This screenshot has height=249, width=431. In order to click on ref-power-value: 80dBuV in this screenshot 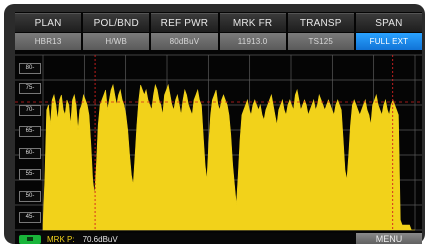, I will do `click(184, 41)`.